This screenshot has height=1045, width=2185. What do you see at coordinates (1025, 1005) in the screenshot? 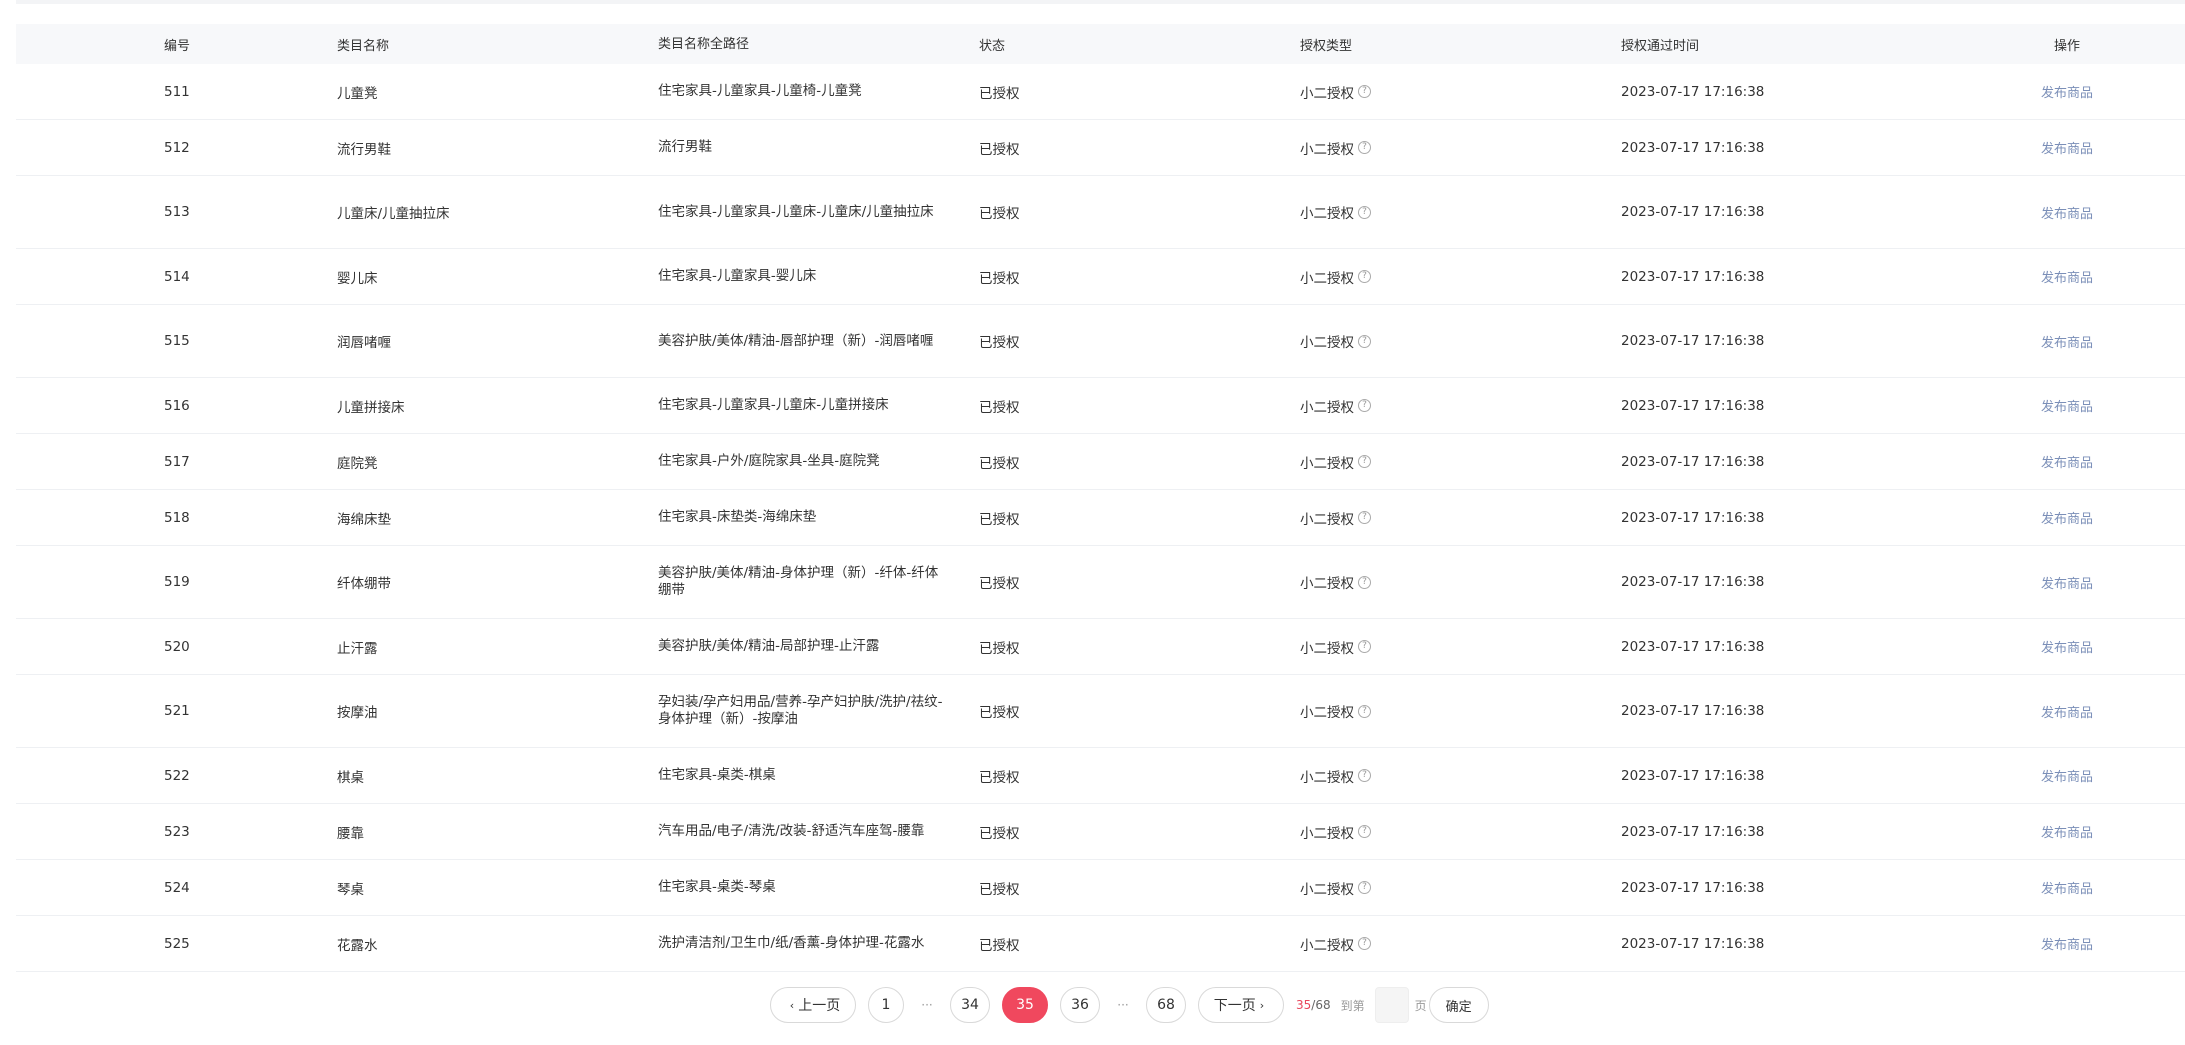
I see `page-button-35-current: 35` at bounding box center [1025, 1005].